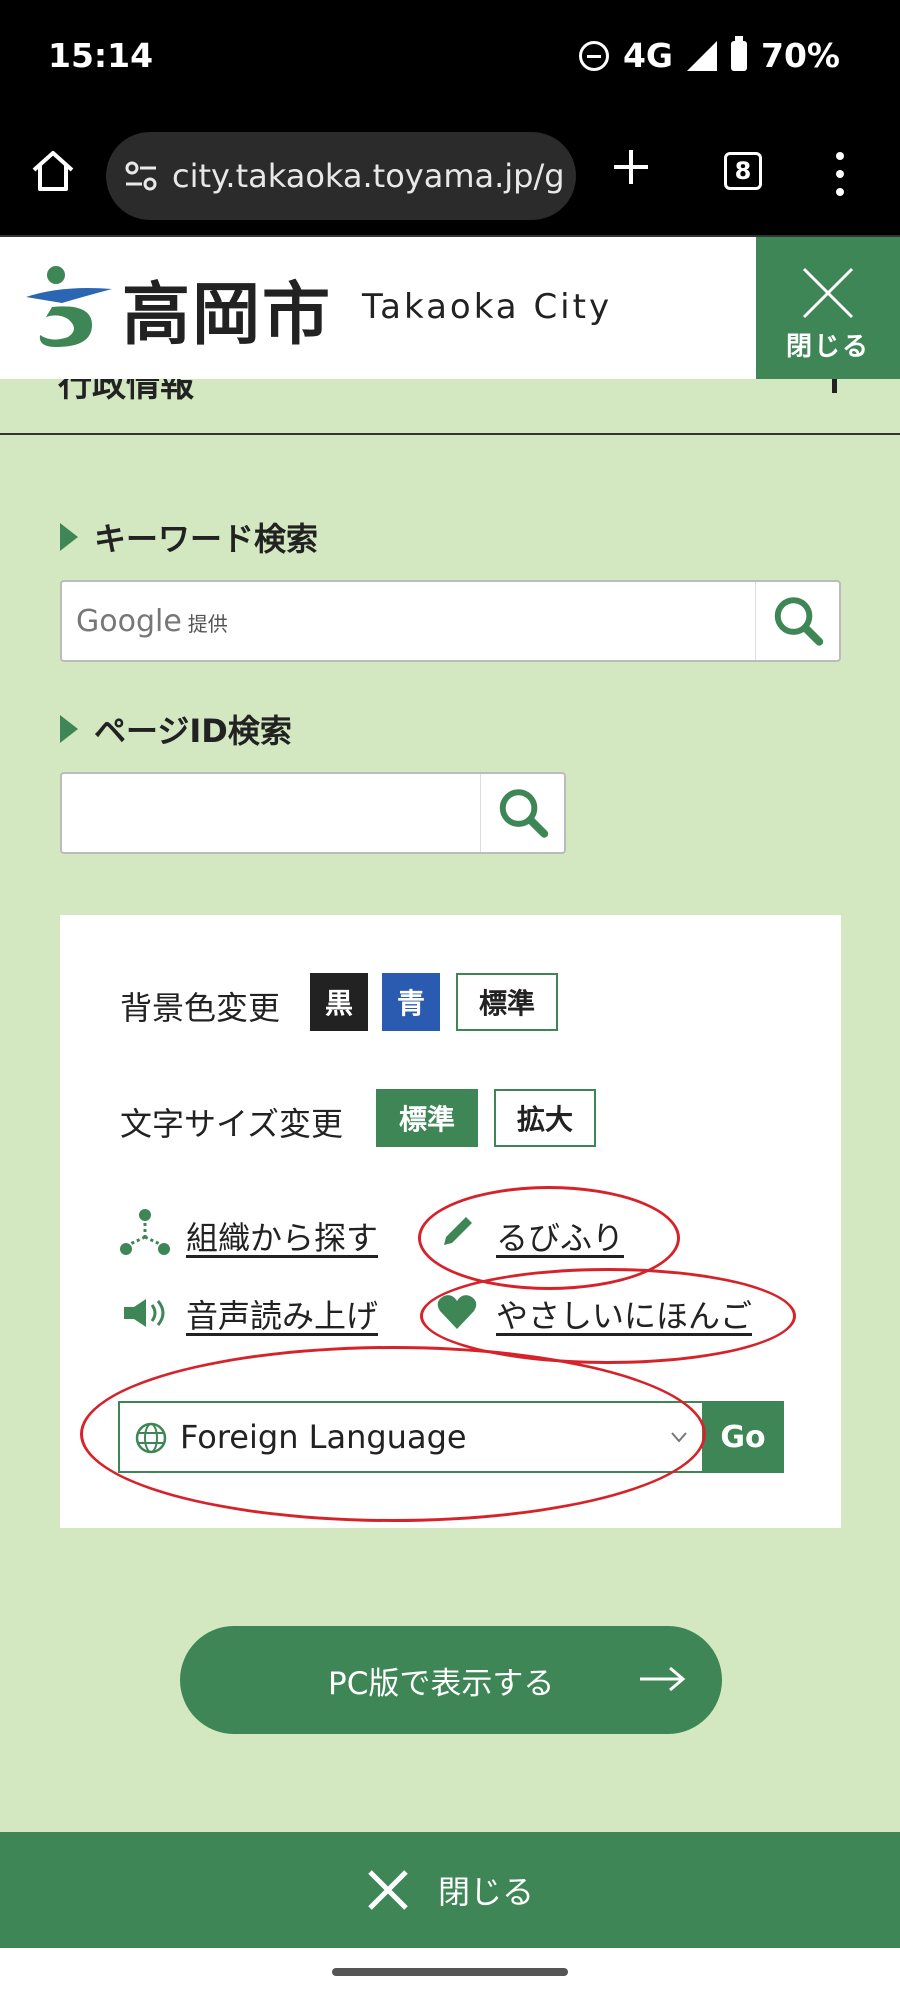 Image resolution: width=900 pixels, height=2000 pixels. Describe the element at coordinates (545, 1118) in the screenshot. I see `font-large-button: 拡大` at that location.